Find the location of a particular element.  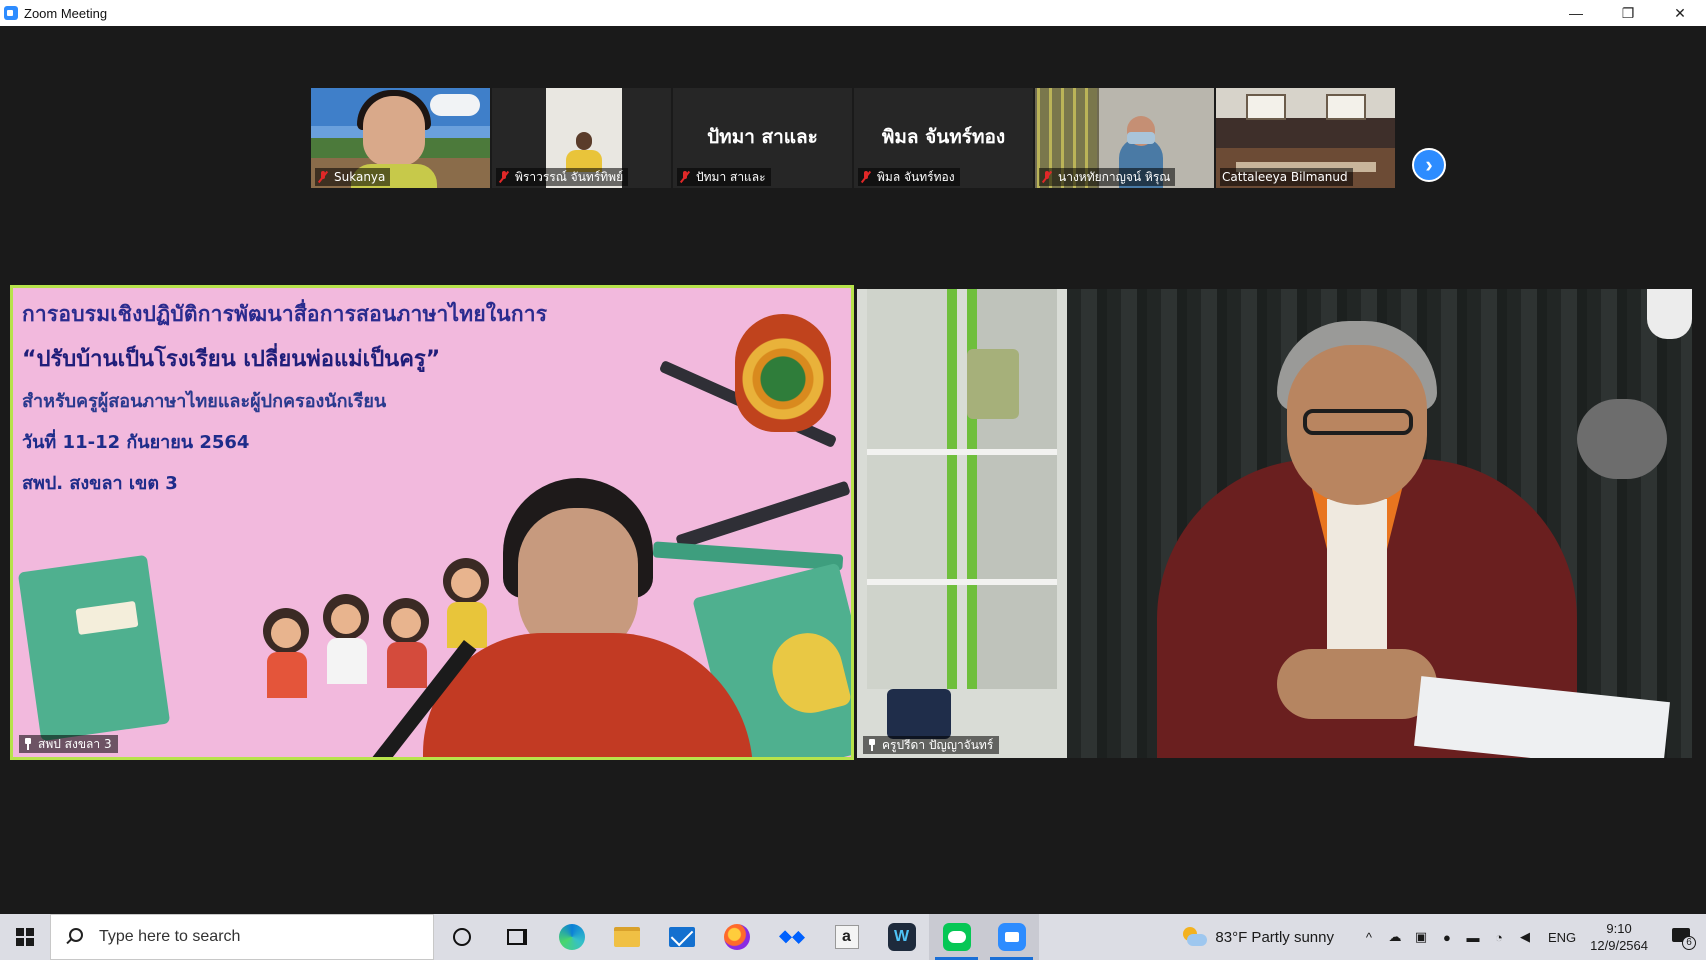

dropbox-icon is located at coordinates (791, 937).